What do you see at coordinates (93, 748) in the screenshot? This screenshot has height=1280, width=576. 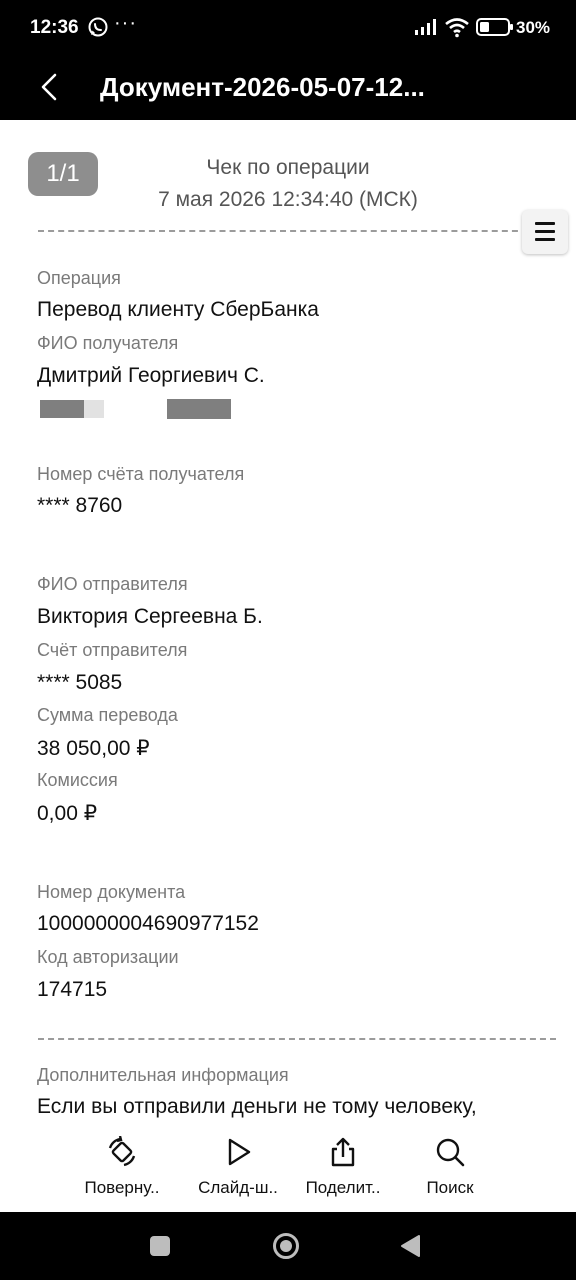 I see `field-value-amount: 38 050,00 ₽` at bounding box center [93, 748].